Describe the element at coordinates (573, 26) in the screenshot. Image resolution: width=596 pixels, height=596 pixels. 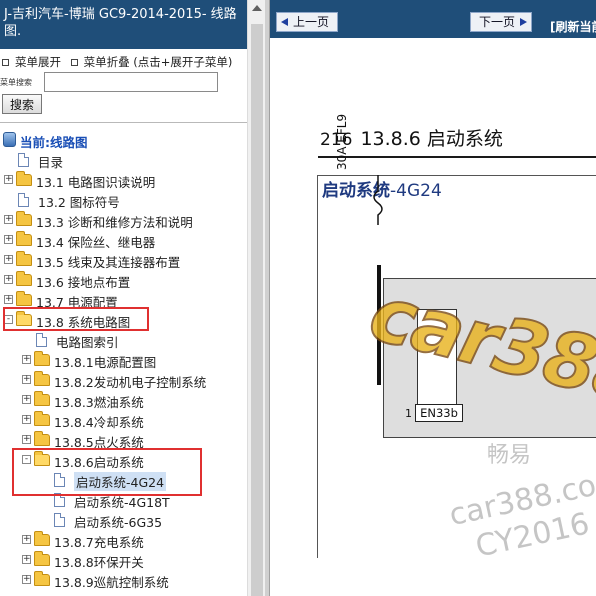
I see `refresh-current-link: [刷新当前` at that location.